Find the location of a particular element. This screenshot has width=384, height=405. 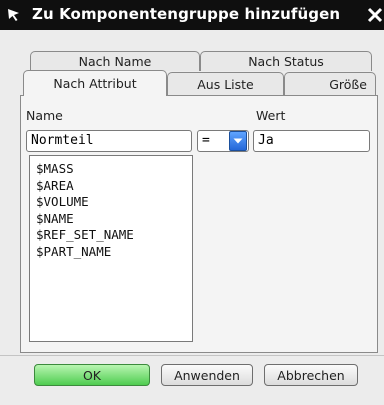

operator-value: = is located at coordinates (206, 140).